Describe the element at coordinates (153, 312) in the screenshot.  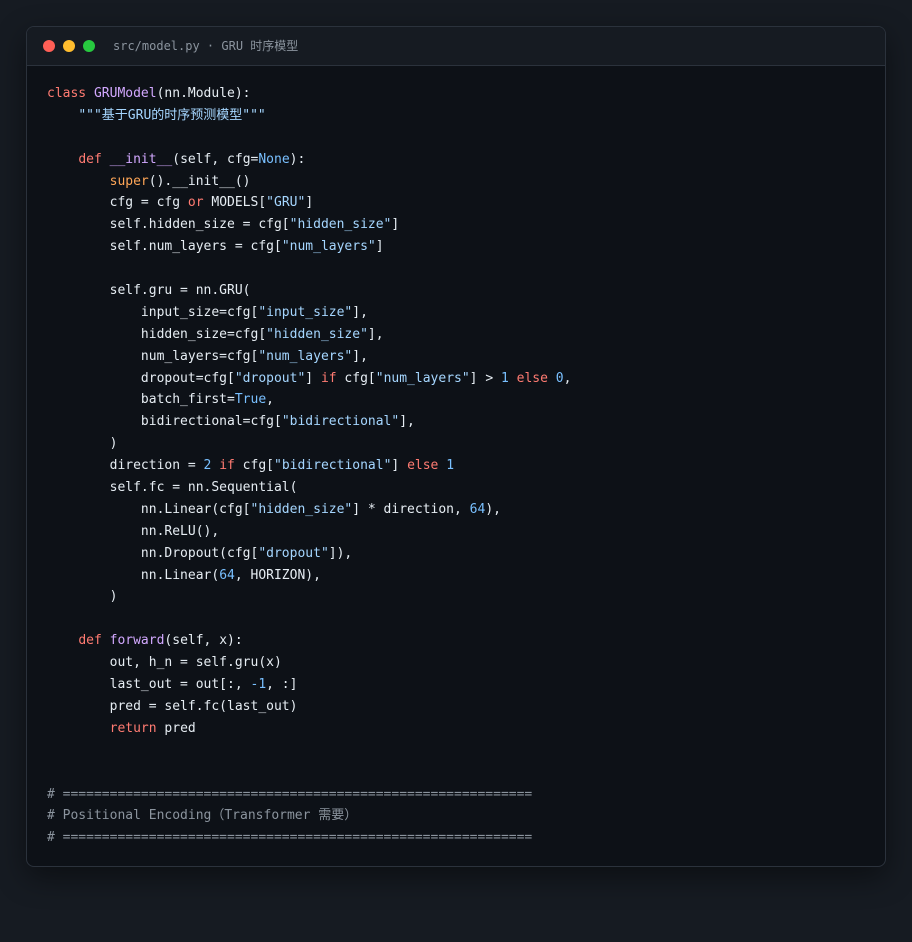
I see `code-text: input_size=cfg[` at that location.